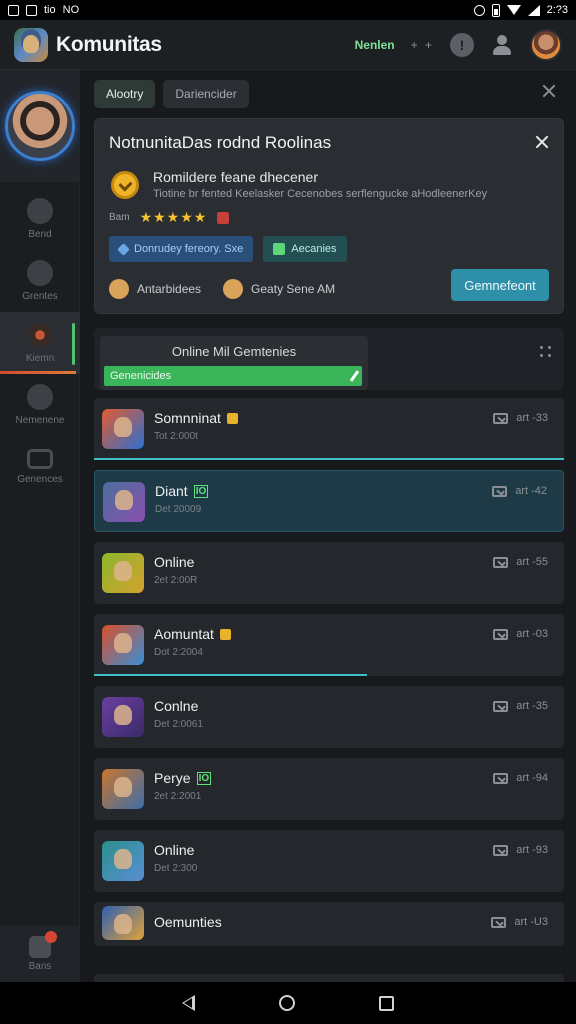 The width and height of the screenshot is (576, 1024). What do you see at coordinates (169, 289) in the screenshot?
I see `promo-user-label: Antarbidees` at bounding box center [169, 289].